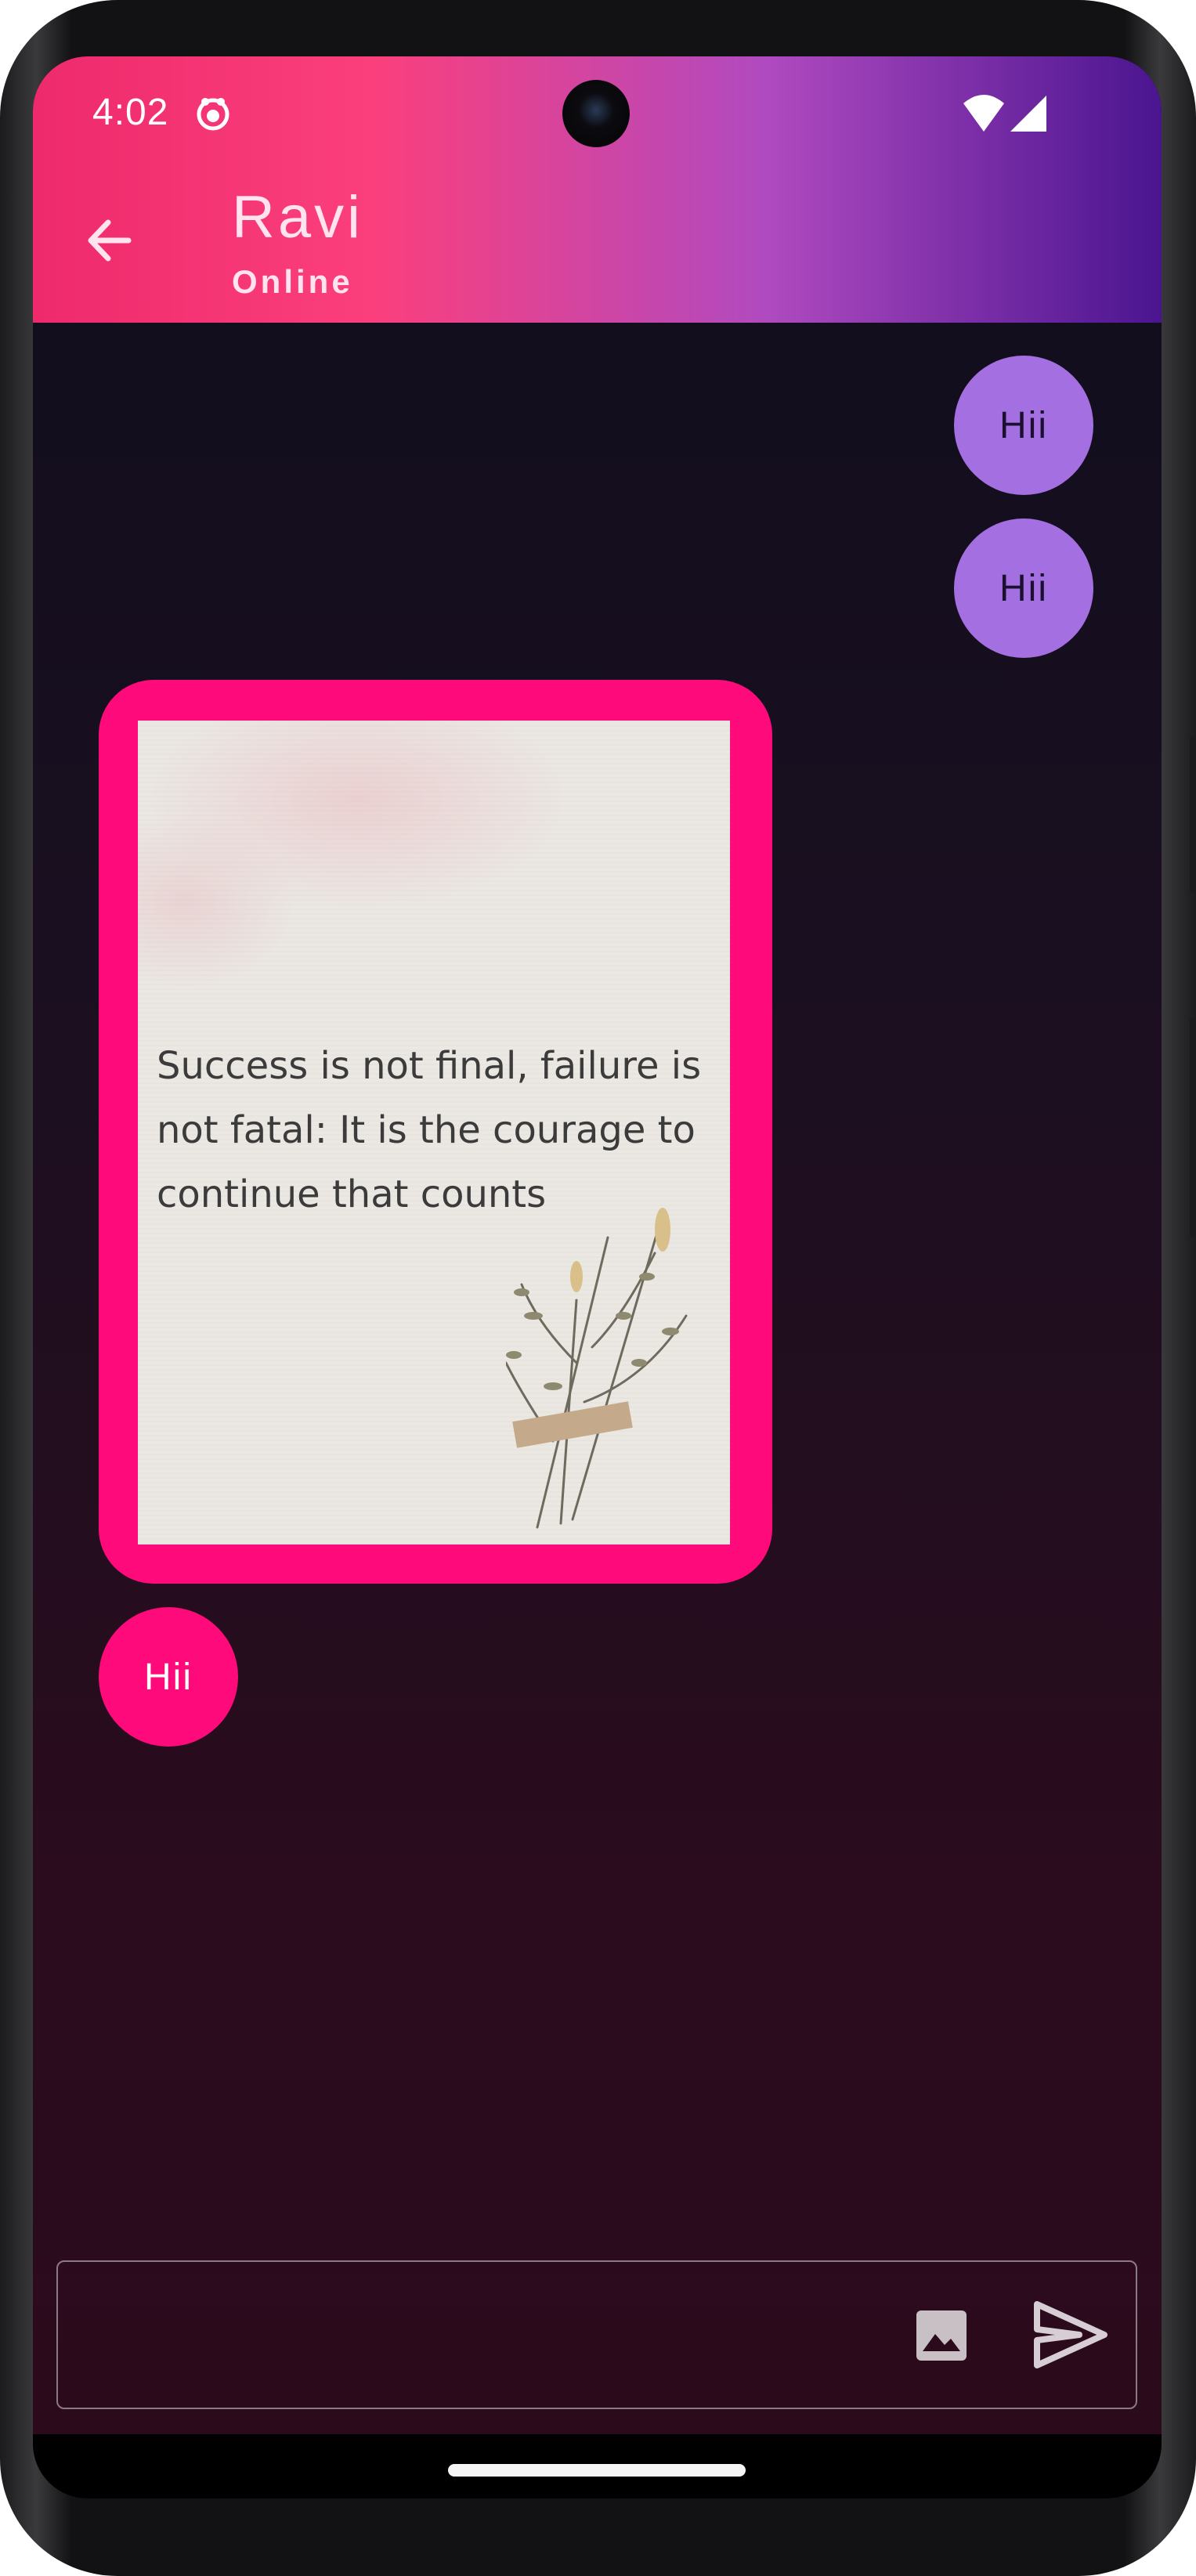  I want to click on send-icon, so click(1069, 2335).